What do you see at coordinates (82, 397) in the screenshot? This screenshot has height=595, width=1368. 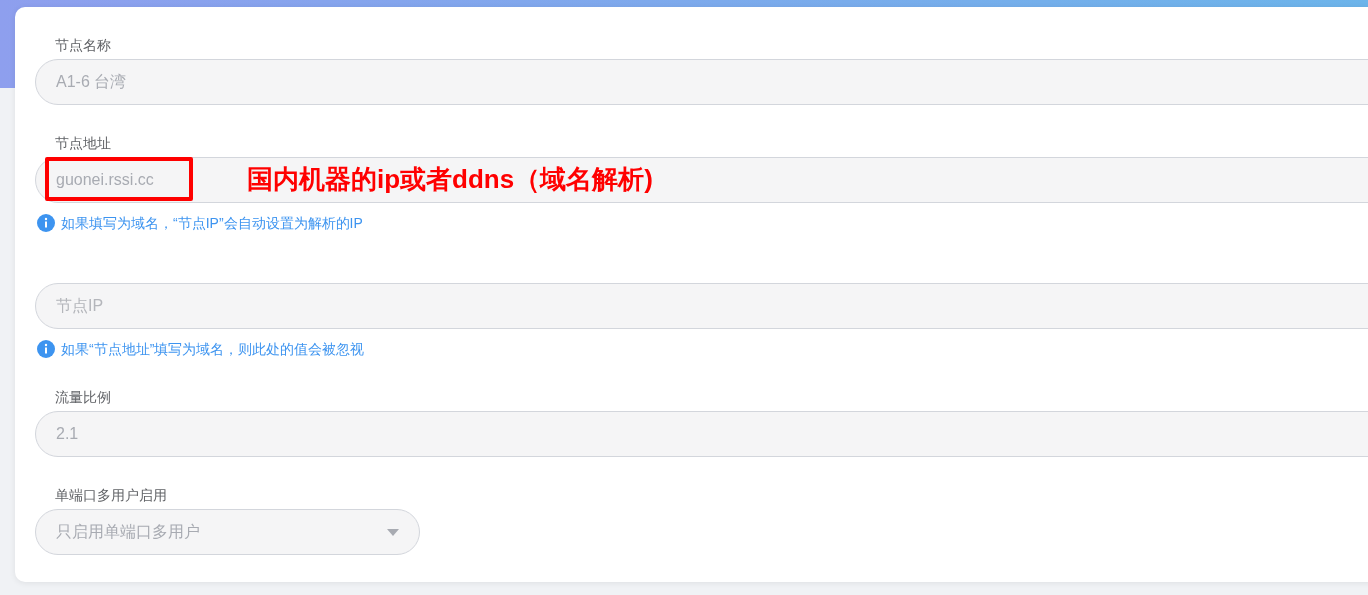 I see `field-label: 流量比例` at bounding box center [82, 397].